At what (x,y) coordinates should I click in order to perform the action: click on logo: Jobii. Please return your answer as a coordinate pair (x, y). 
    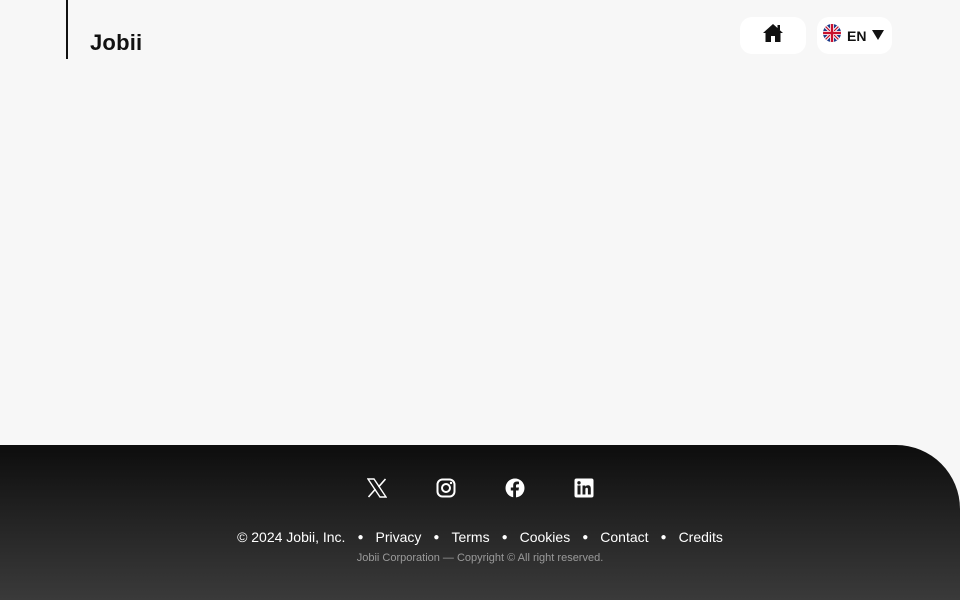
    Looking at the image, I should click on (116, 43).